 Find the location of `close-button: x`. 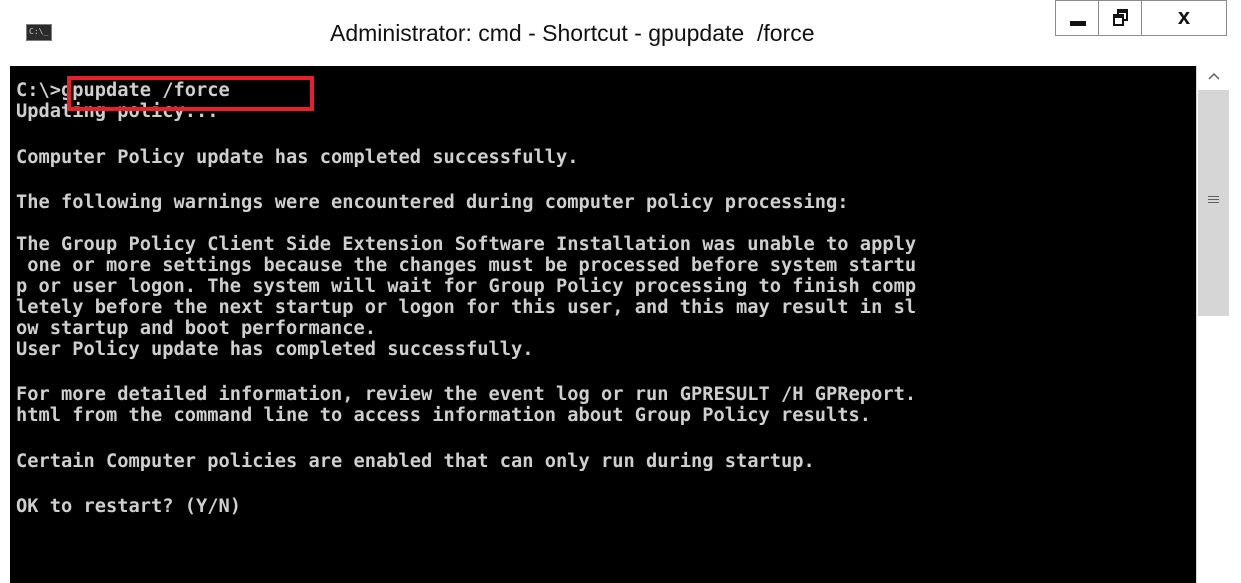

close-button: x is located at coordinates (1184, 18).